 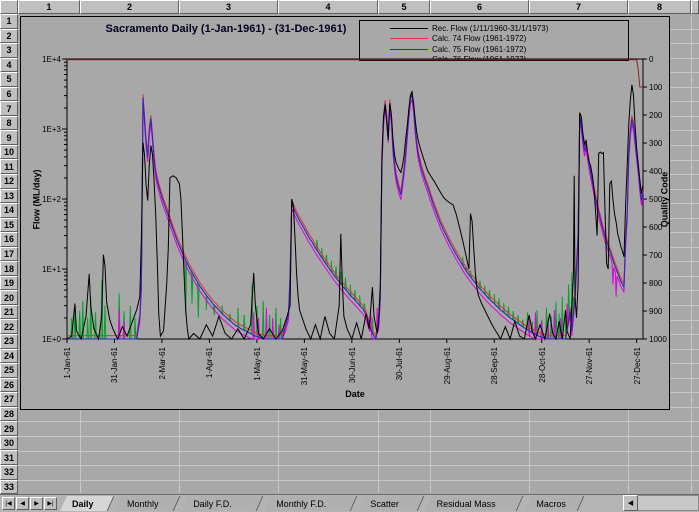 I want to click on y-right-tick-label: 200, so click(x=656, y=115).